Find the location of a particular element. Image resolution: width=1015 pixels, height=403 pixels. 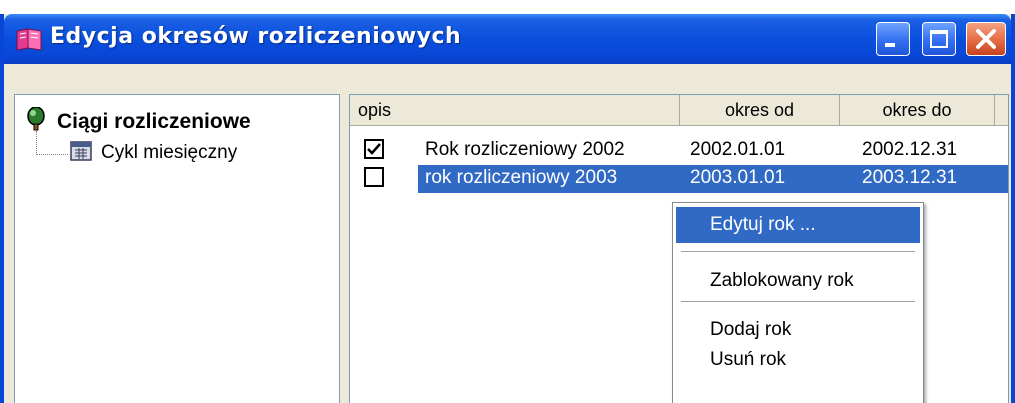

tree-item-label: Cykl miesięczny is located at coordinates (169, 152).